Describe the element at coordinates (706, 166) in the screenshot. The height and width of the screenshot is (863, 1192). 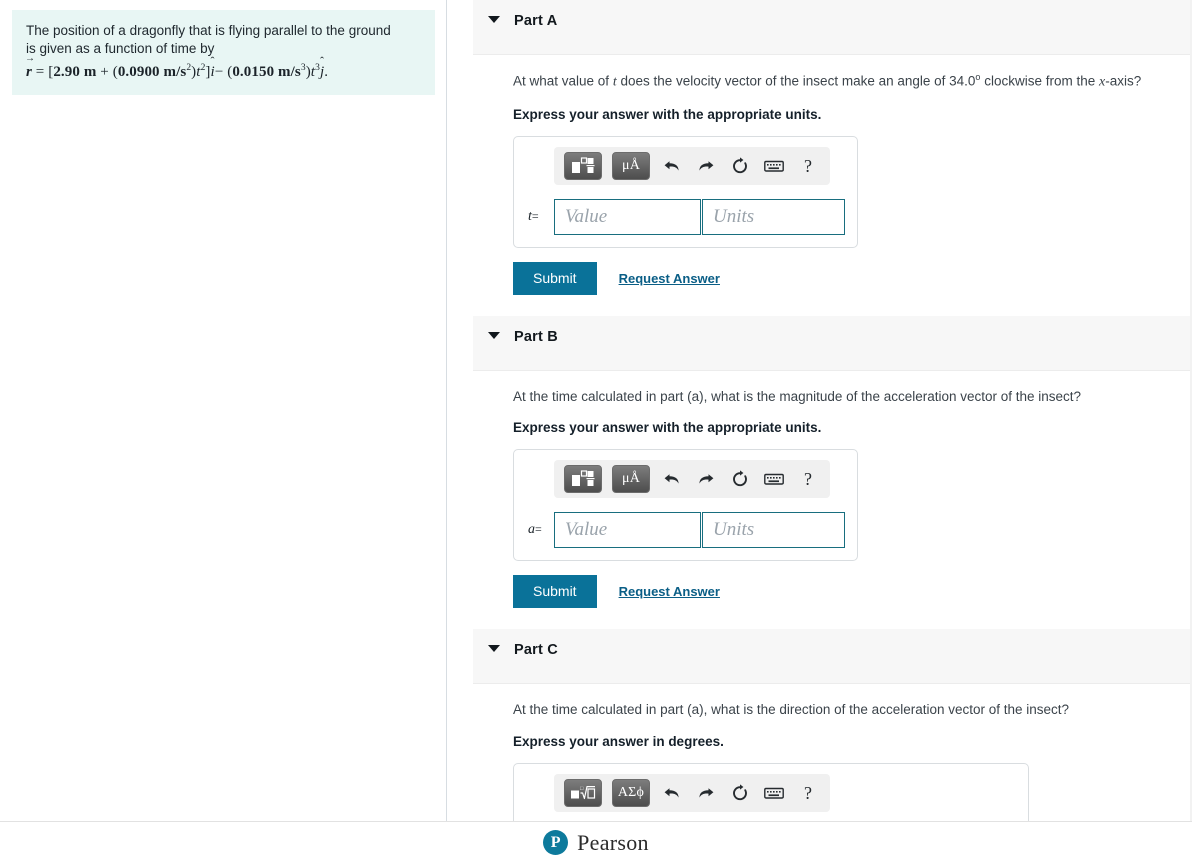
I see `redo-icon-a` at that location.